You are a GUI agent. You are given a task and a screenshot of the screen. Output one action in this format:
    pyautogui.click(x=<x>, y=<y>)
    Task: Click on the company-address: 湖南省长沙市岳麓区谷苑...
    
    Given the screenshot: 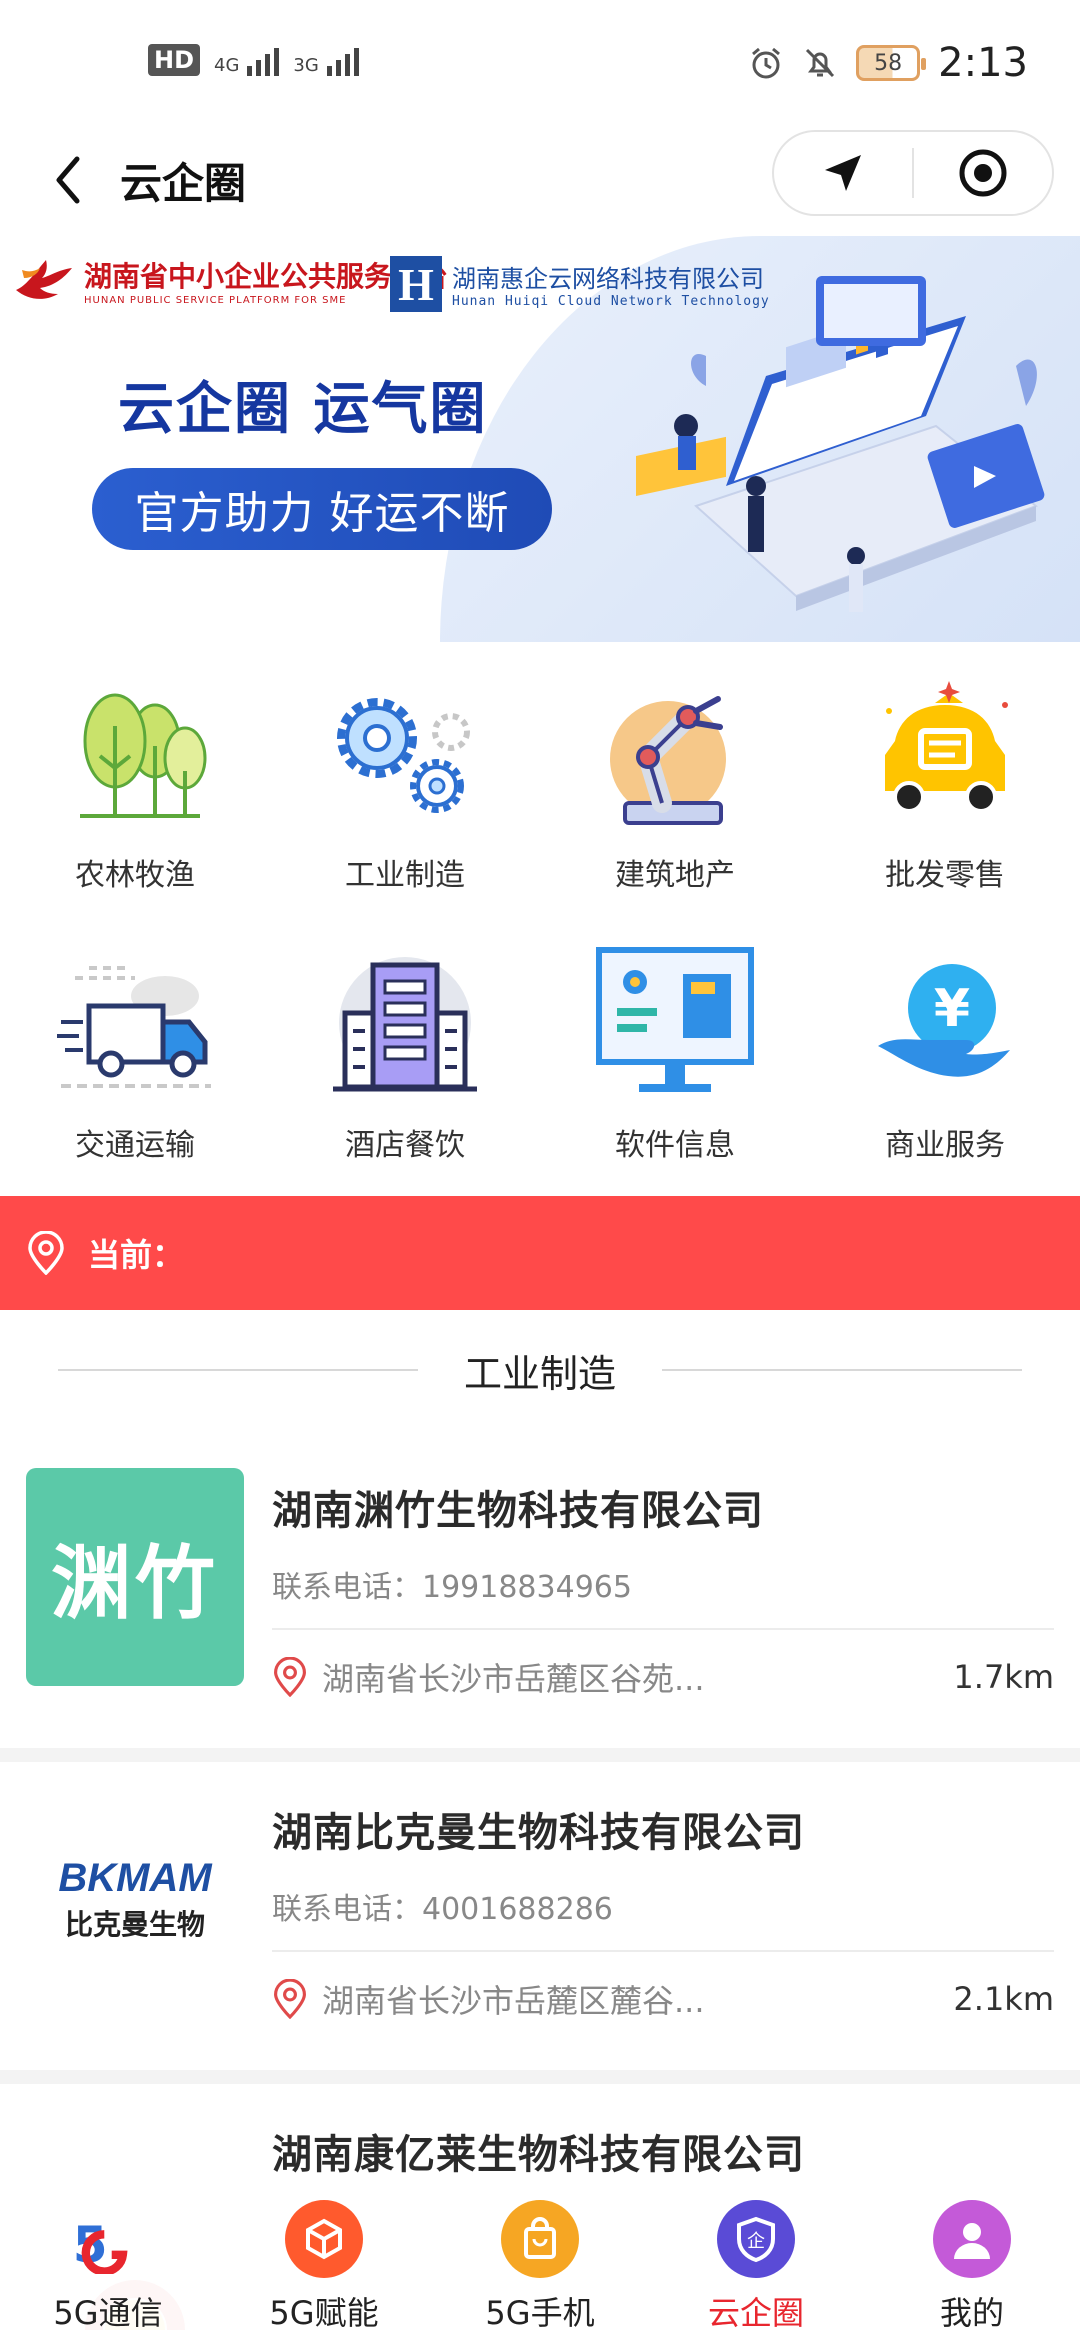 What is the action you would take?
    pyautogui.click(x=513, y=1679)
    